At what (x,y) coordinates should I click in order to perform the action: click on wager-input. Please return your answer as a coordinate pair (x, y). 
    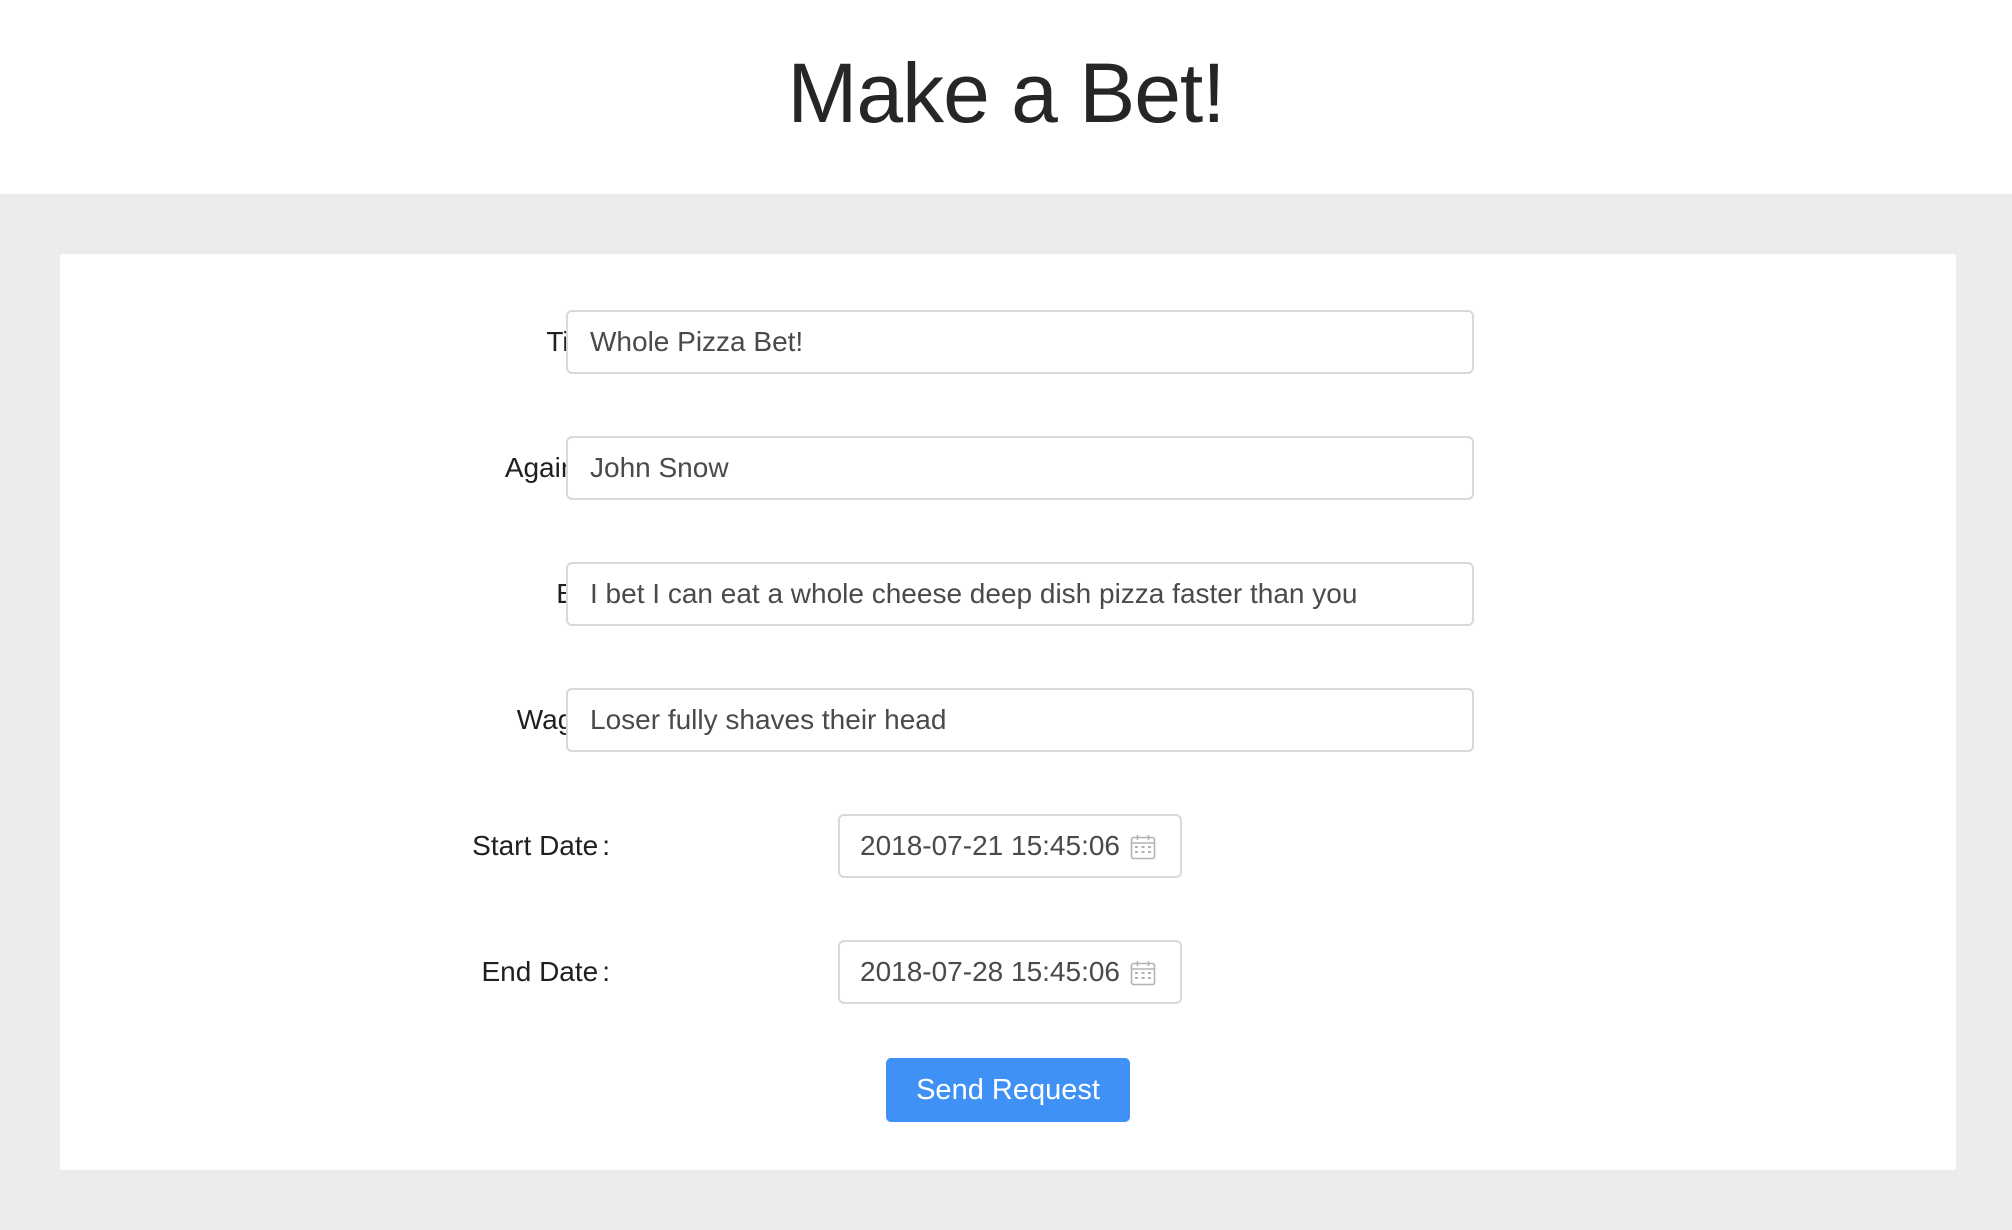
    Looking at the image, I should click on (1020, 720).